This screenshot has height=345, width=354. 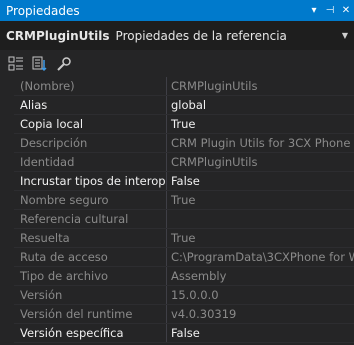 I want to click on property-name: Alias, so click(x=90, y=105).